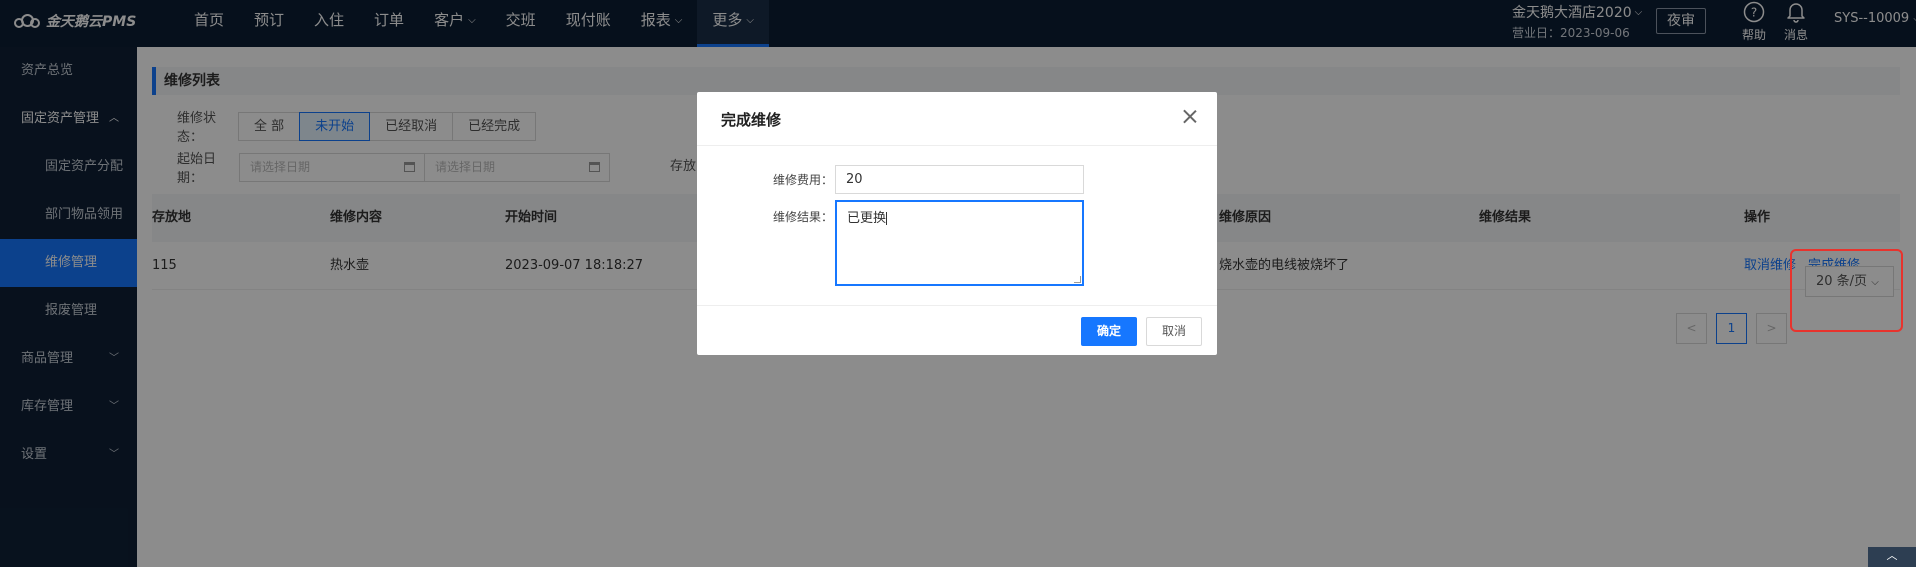 The height and width of the screenshot is (567, 1916). Describe the element at coordinates (803, 180) in the screenshot. I see `repair-fee-label: 维修费用：` at that location.